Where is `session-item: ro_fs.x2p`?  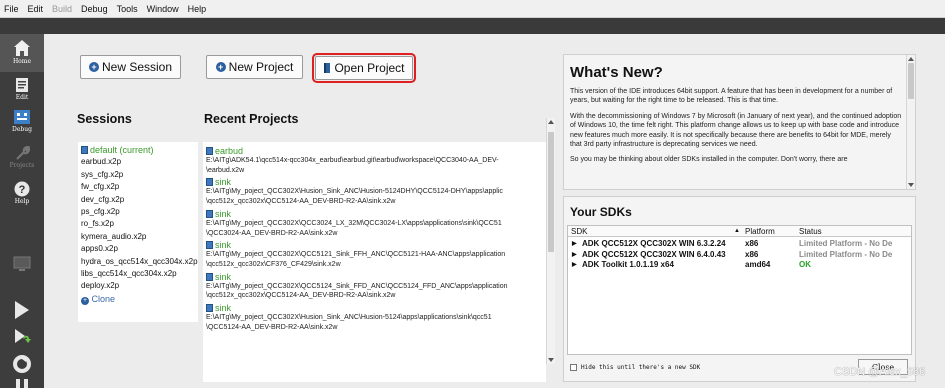 session-item: ro_fs.x2p is located at coordinates (138, 225).